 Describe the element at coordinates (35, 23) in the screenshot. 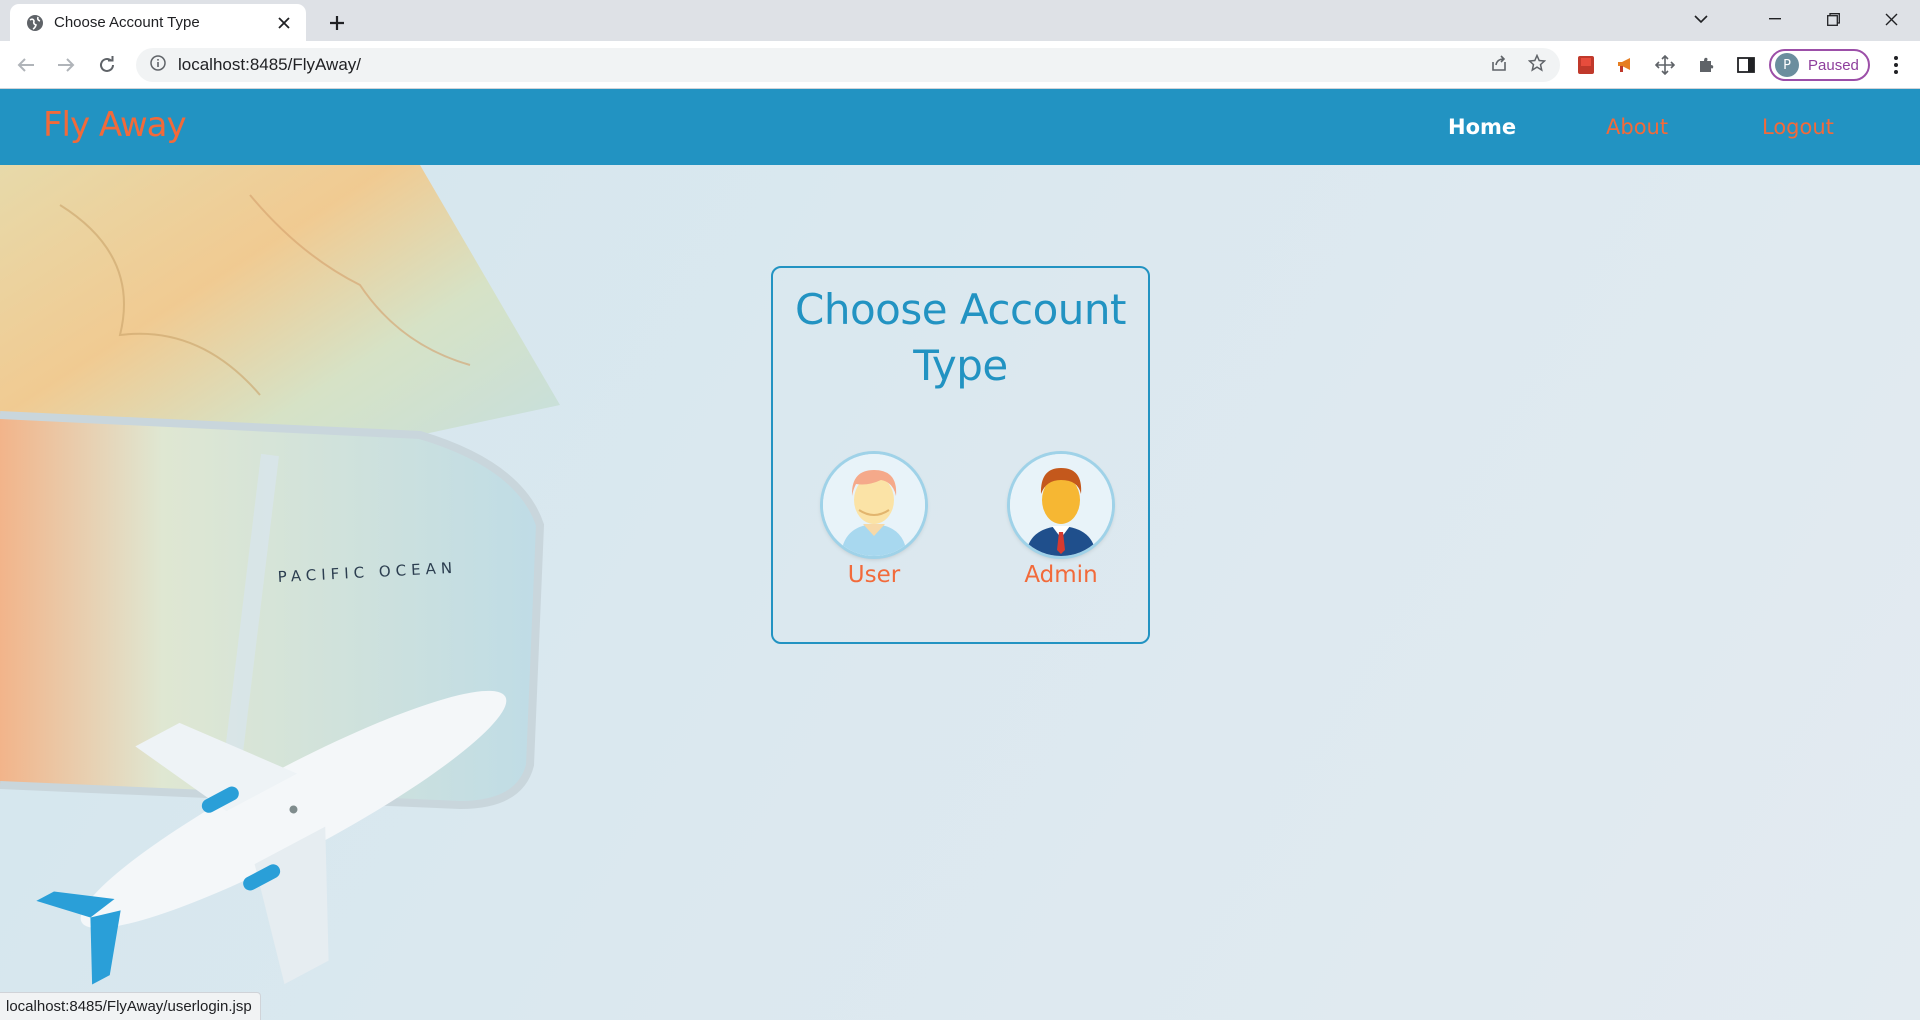

I see `globe-icon` at that location.